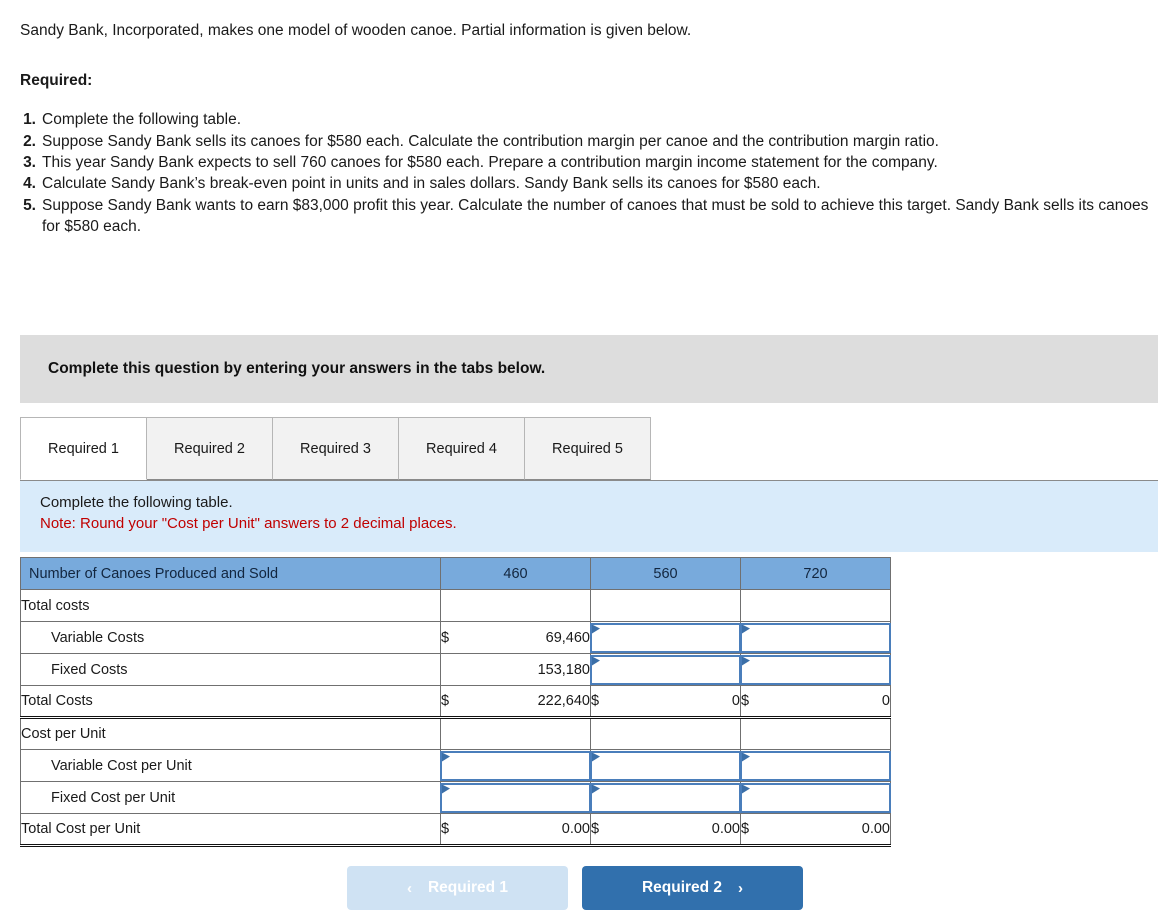 The image size is (1168, 922). I want to click on row-label: Total Cost per Unit, so click(230, 830).